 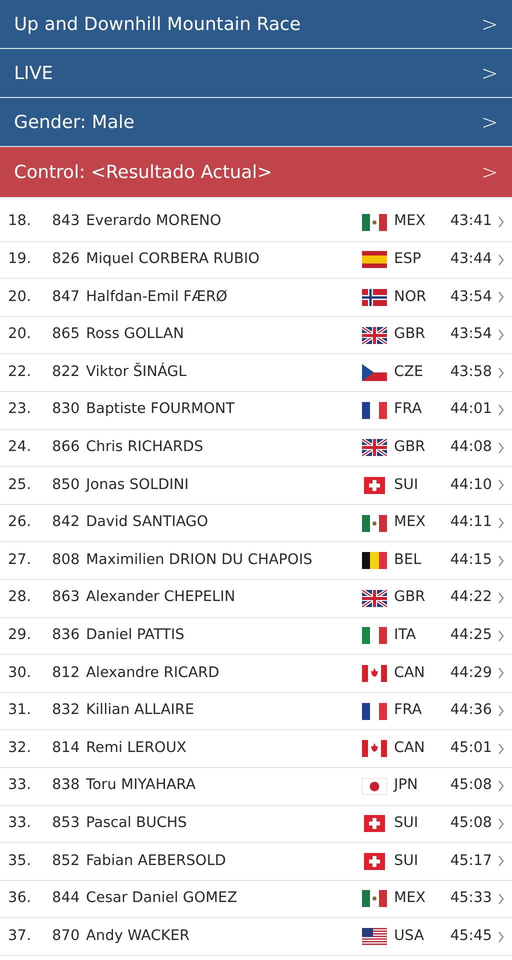 I want to click on result-row: 29. 836 Daniel PATTIS ITA 44:25, so click(x=256, y=637).